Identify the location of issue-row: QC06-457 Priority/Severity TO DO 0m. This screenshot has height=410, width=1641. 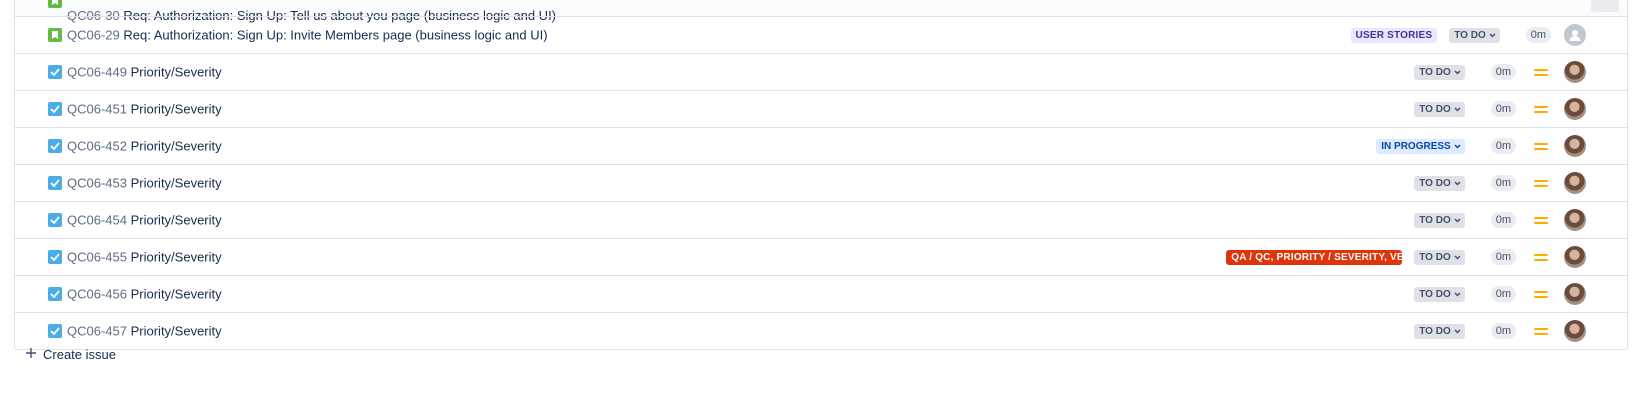
(821, 330).